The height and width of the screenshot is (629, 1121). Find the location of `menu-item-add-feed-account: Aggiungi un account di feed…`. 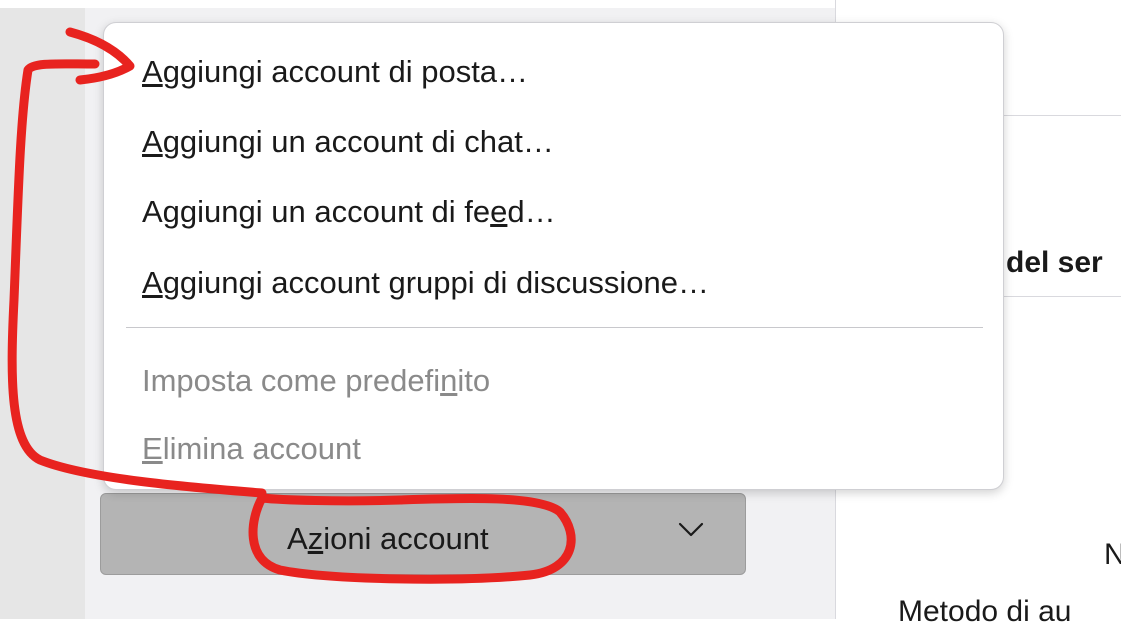

menu-item-add-feed-account: Aggiungi un account di feed… is located at coordinates (349, 212).